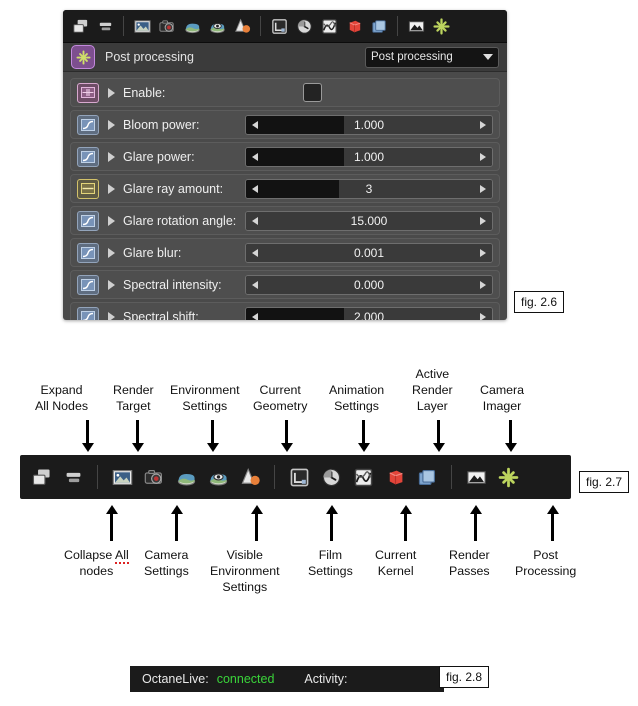 This screenshot has width=638, height=706. What do you see at coordinates (161, 124) in the screenshot?
I see `parameter-label: Bloom power:` at bounding box center [161, 124].